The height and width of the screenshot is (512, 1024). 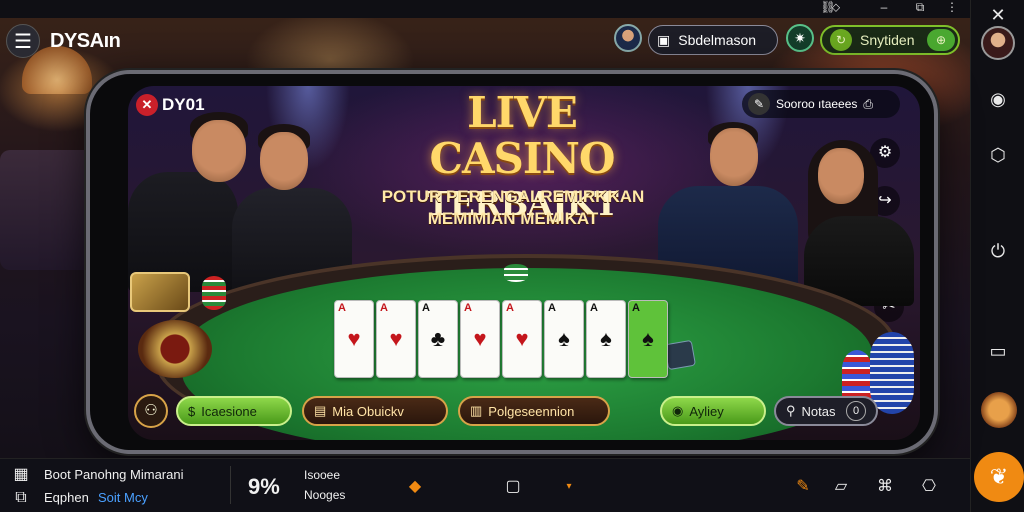 What do you see at coordinates (230, 485) in the screenshot?
I see `bottom-divider` at bounding box center [230, 485].